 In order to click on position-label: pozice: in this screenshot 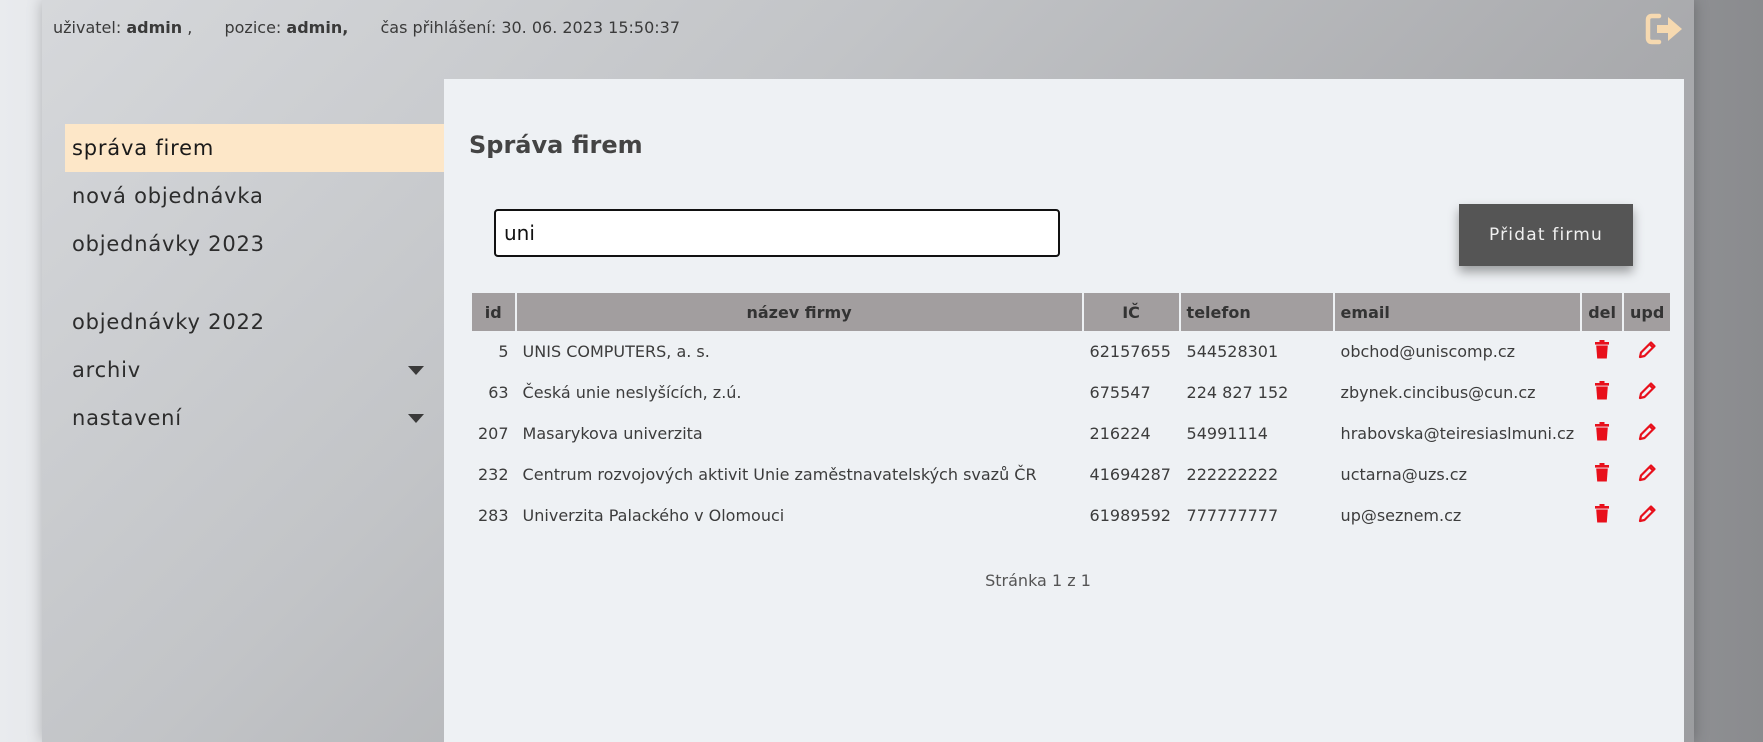, I will do `click(253, 27)`.